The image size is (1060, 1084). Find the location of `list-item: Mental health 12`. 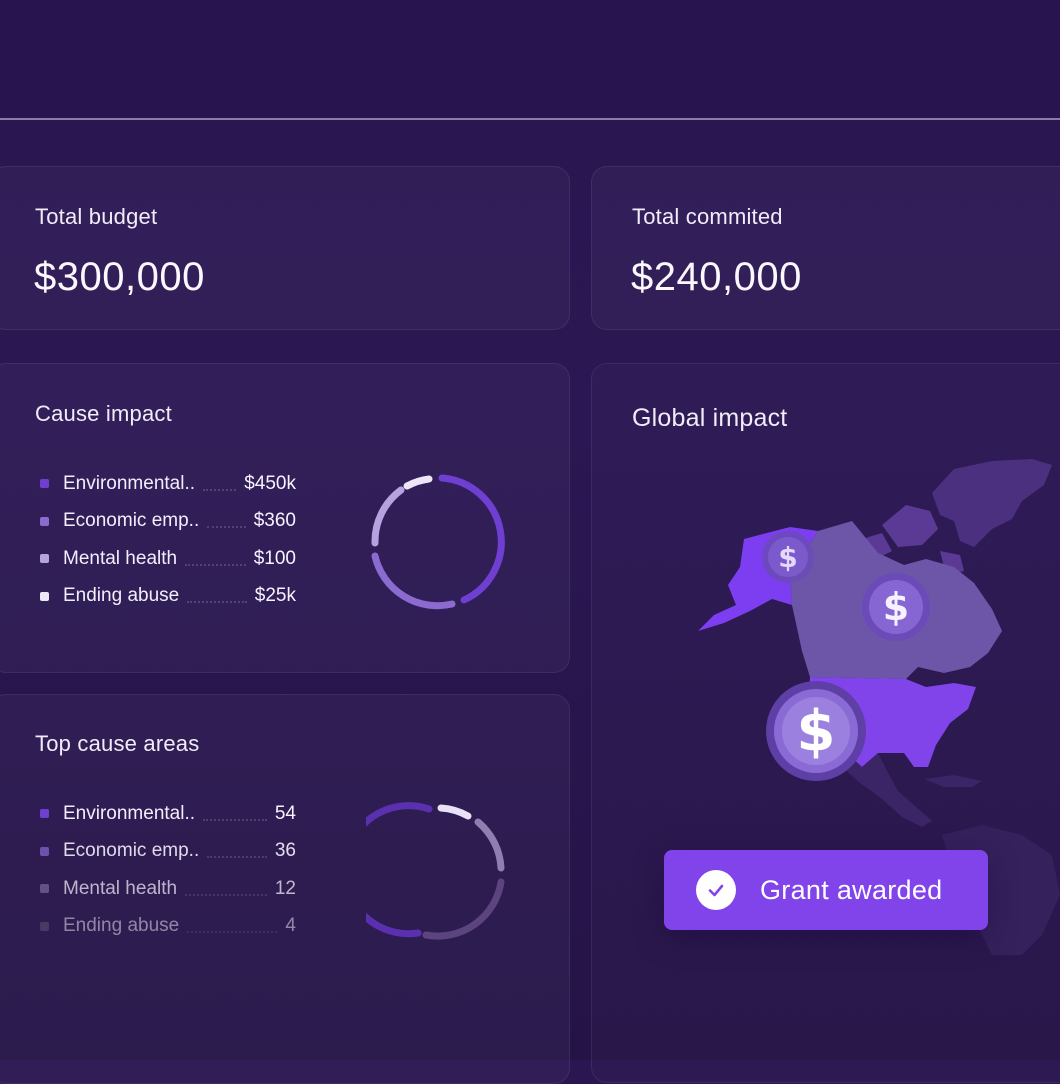

list-item: Mental health 12 is located at coordinates (168, 889).